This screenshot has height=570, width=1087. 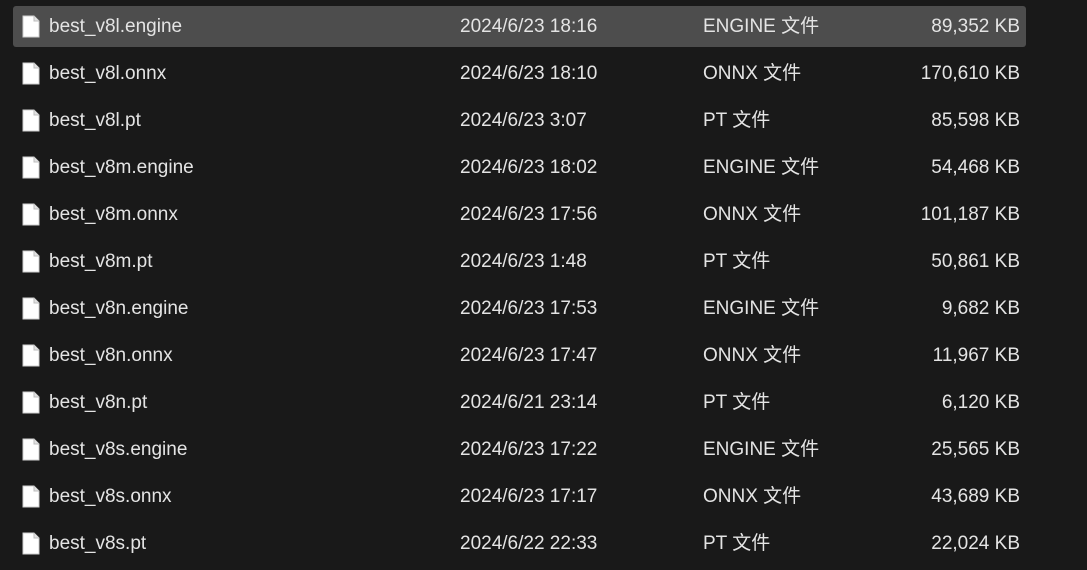 What do you see at coordinates (529, 308) in the screenshot?
I see `file-date-modified: 2024/6/23 17:53` at bounding box center [529, 308].